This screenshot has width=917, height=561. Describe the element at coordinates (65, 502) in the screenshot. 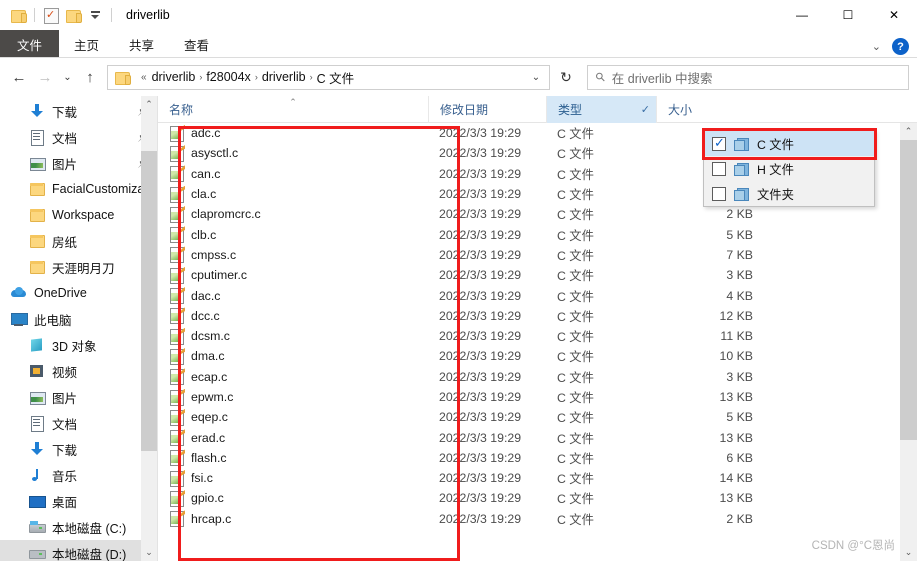

I see `sidebar-item-label: 桌面` at that location.